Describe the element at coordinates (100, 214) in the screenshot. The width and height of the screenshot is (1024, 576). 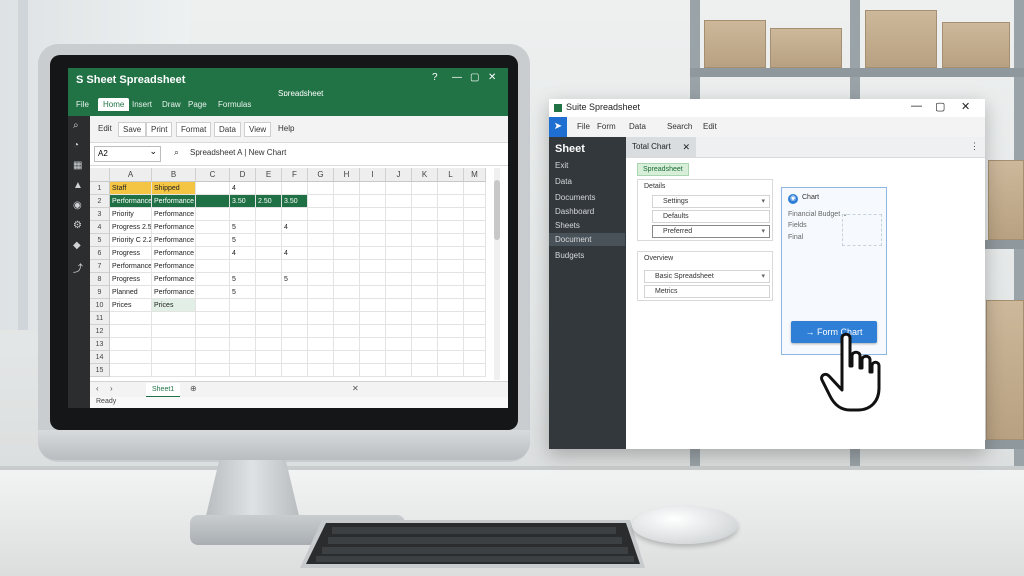
I see `row-header: 3` at that location.